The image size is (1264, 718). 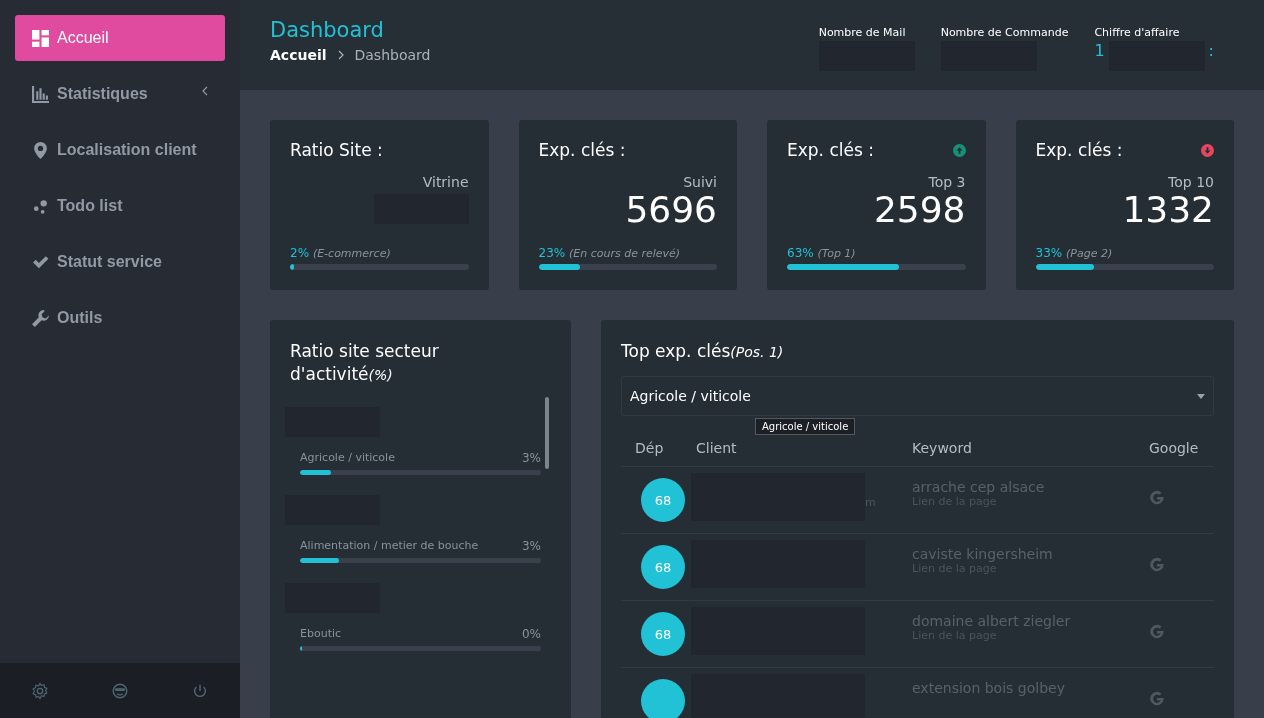 What do you see at coordinates (942, 448) in the screenshot?
I see `column-header: Keyword` at bounding box center [942, 448].